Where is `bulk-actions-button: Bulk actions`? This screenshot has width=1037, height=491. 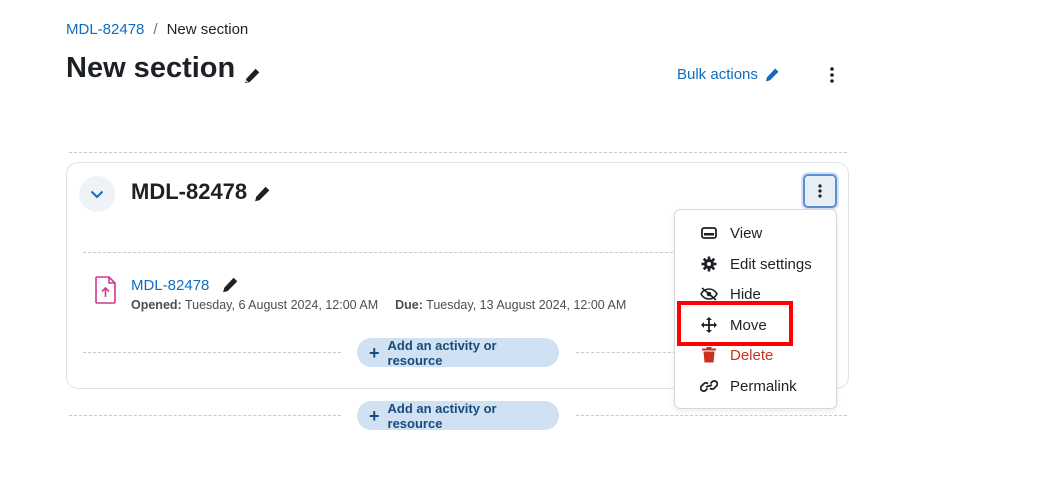 bulk-actions-button: Bulk actions is located at coordinates (728, 74).